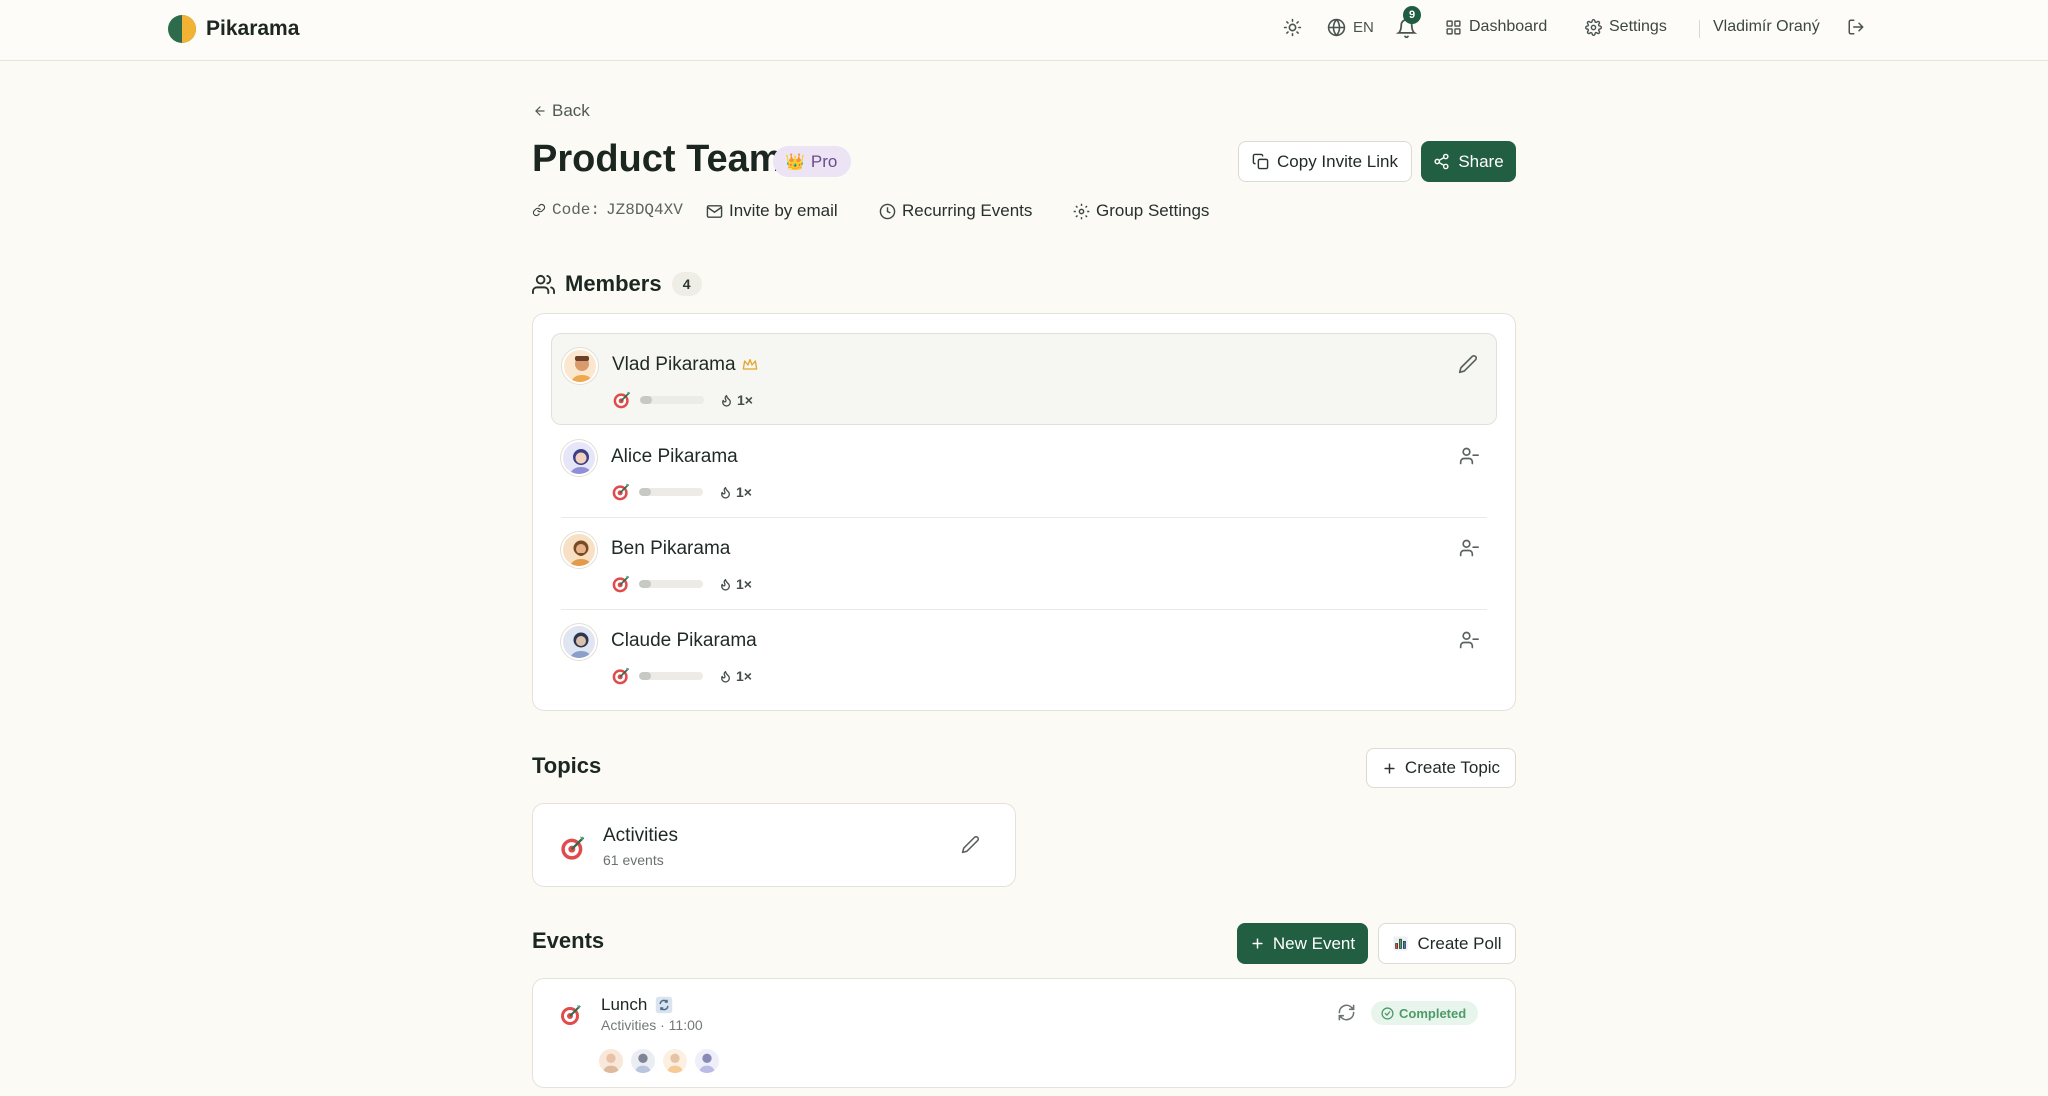 Image resolution: width=2048 pixels, height=1096 pixels. I want to click on share-icon, so click(1441, 161).